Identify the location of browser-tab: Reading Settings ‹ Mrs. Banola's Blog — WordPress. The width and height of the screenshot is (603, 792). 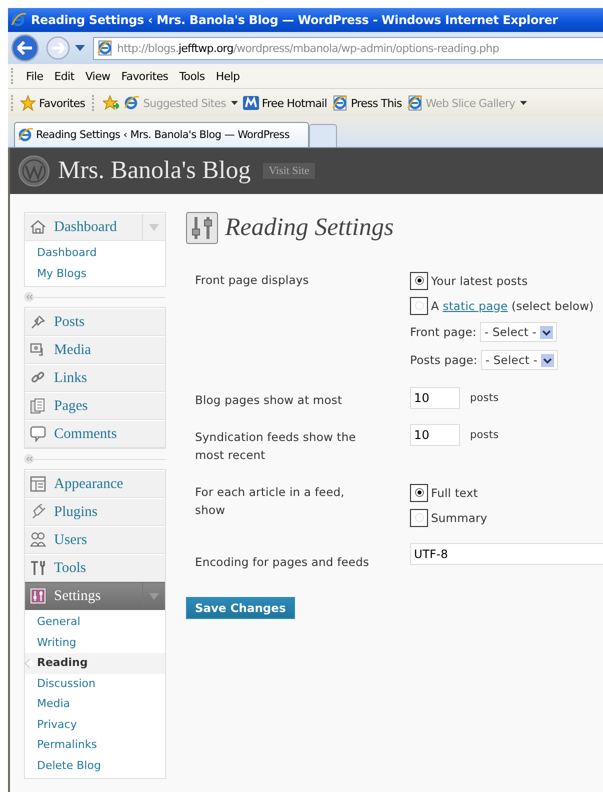
(161, 134).